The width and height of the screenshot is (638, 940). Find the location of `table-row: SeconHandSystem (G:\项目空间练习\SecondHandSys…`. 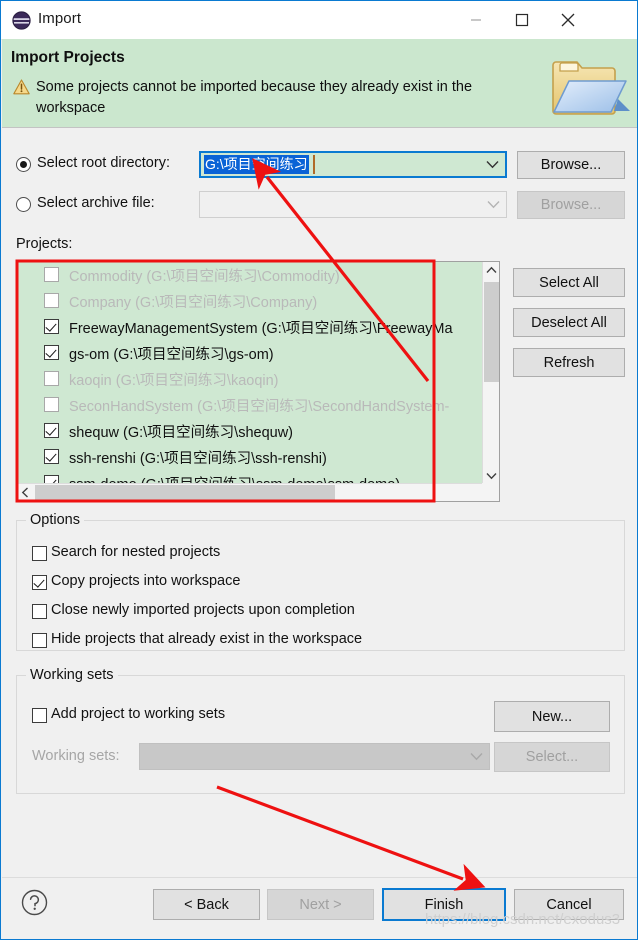

table-row: SeconHandSystem (G:\项目空间练习\SecondHandSys… is located at coordinates (250, 405).